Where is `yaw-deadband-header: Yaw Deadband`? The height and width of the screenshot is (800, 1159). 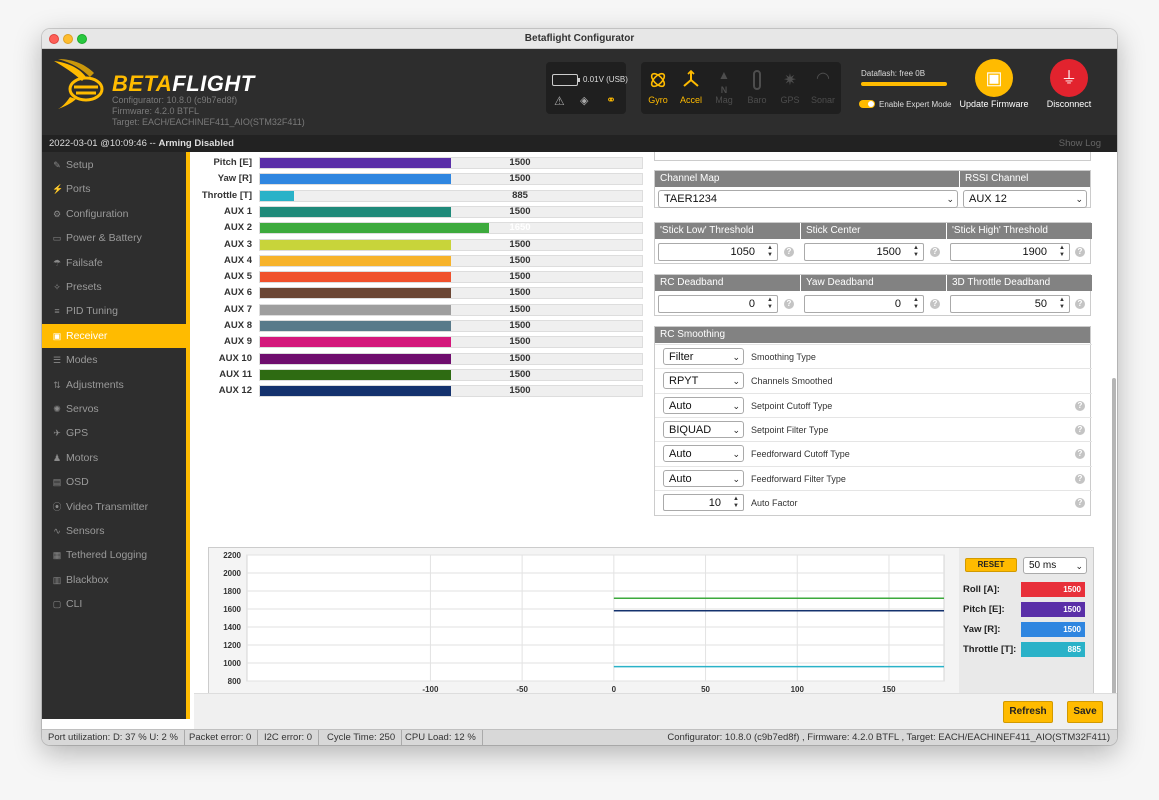 yaw-deadband-header: Yaw Deadband is located at coordinates (873, 283).